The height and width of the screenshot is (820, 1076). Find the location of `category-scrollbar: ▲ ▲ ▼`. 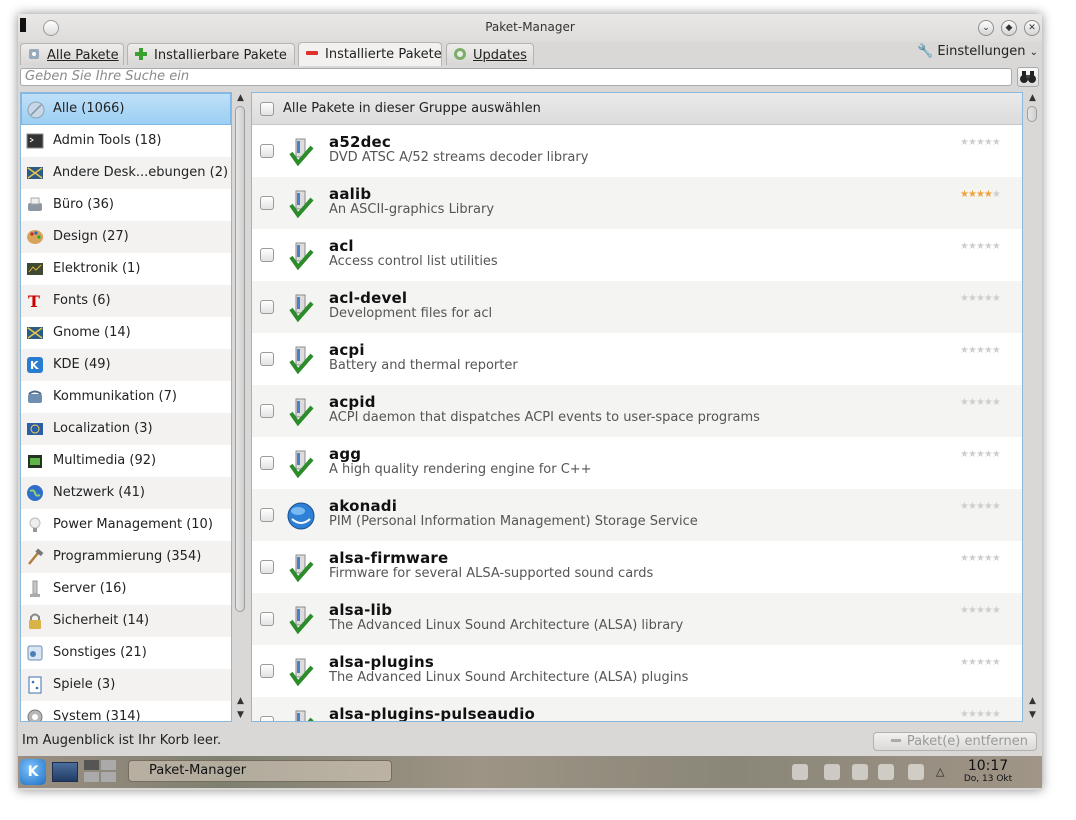

category-scrollbar: ▲ ▲ ▼ is located at coordinates (240, 407).